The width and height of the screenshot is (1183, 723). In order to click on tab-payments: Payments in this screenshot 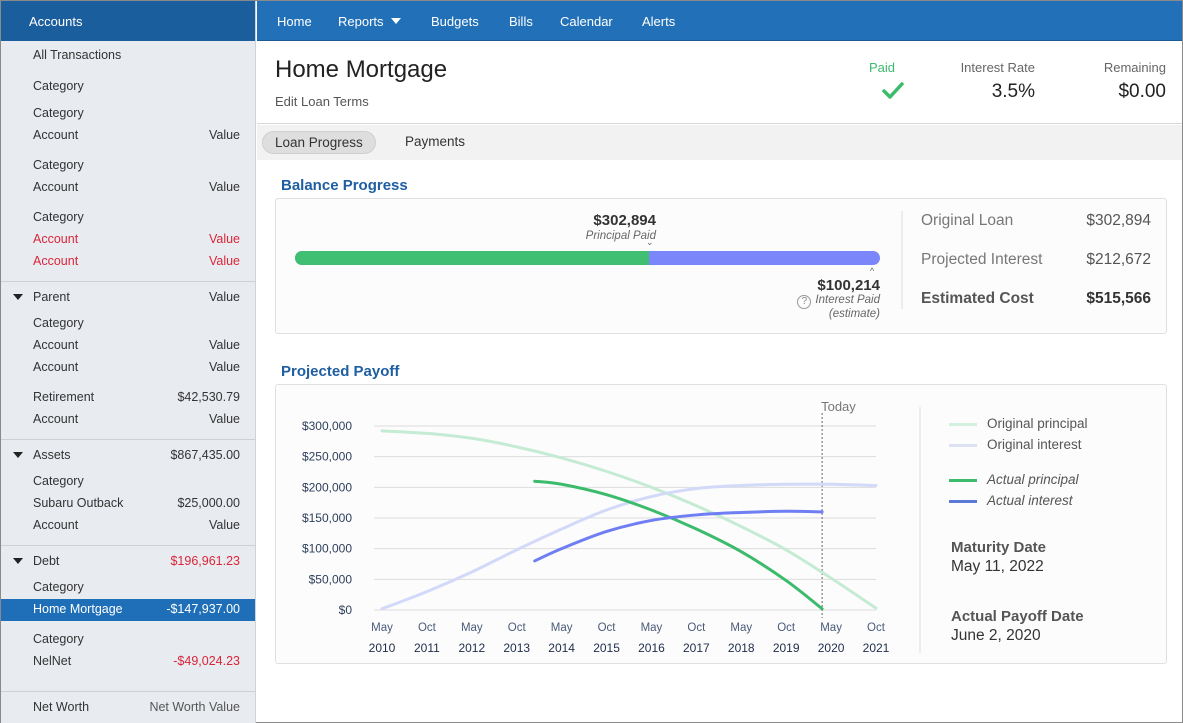, I will do `click(435, 142)`.